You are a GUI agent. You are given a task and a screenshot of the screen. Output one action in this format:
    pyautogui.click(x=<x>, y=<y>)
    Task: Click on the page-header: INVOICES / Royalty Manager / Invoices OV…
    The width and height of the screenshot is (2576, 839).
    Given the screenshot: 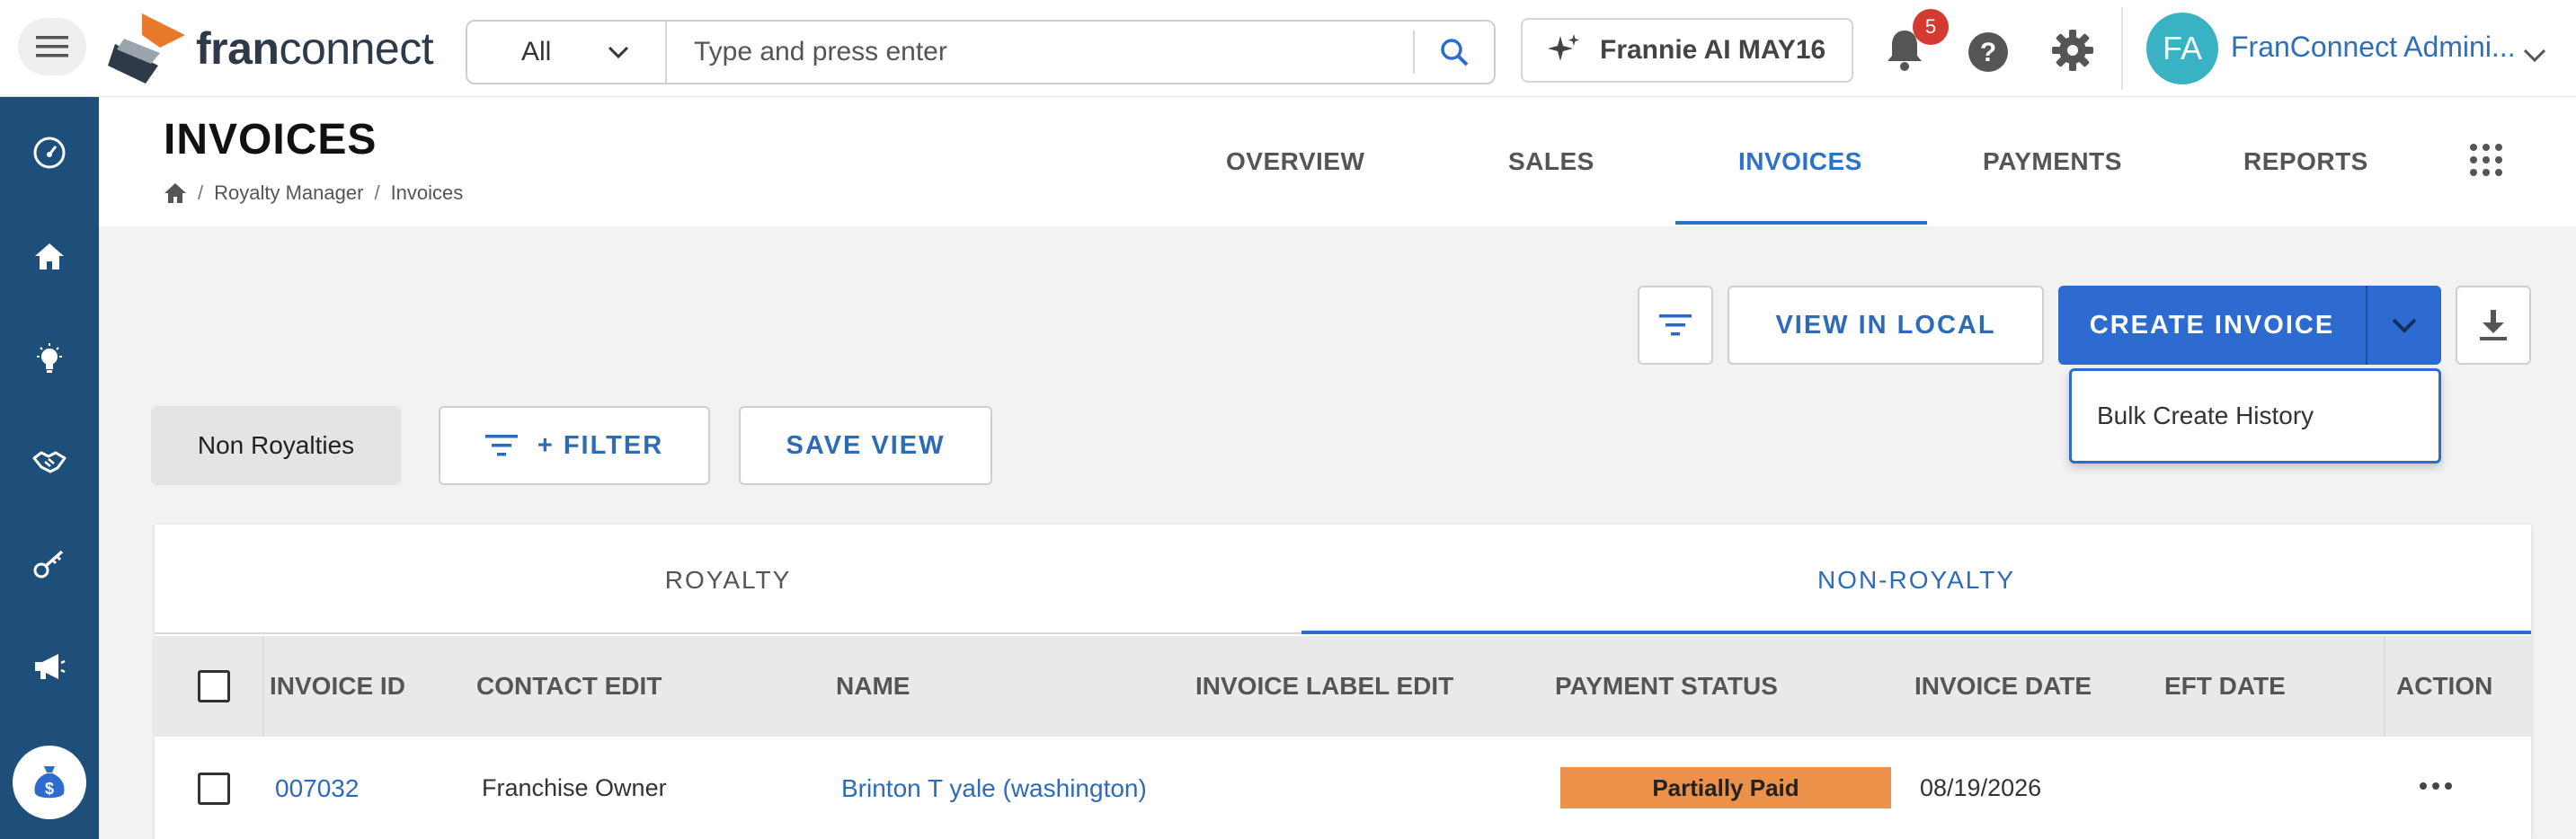 What is the action you would take?
    pyautogui.click(x=1337, y=162)
    